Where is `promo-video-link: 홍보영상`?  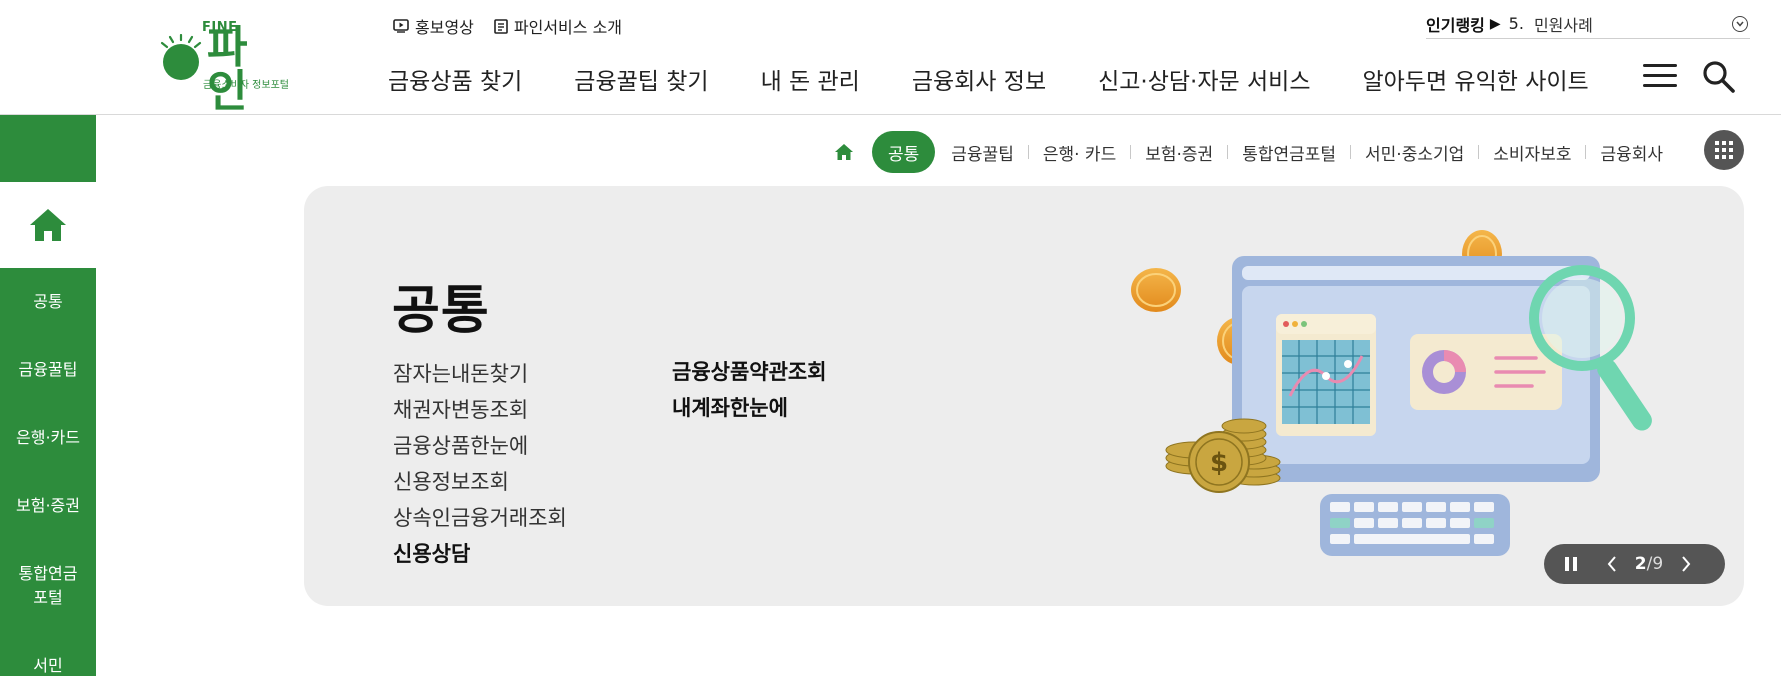 promo-video-link: 홍보영상 is located at coordinates (433, 26).